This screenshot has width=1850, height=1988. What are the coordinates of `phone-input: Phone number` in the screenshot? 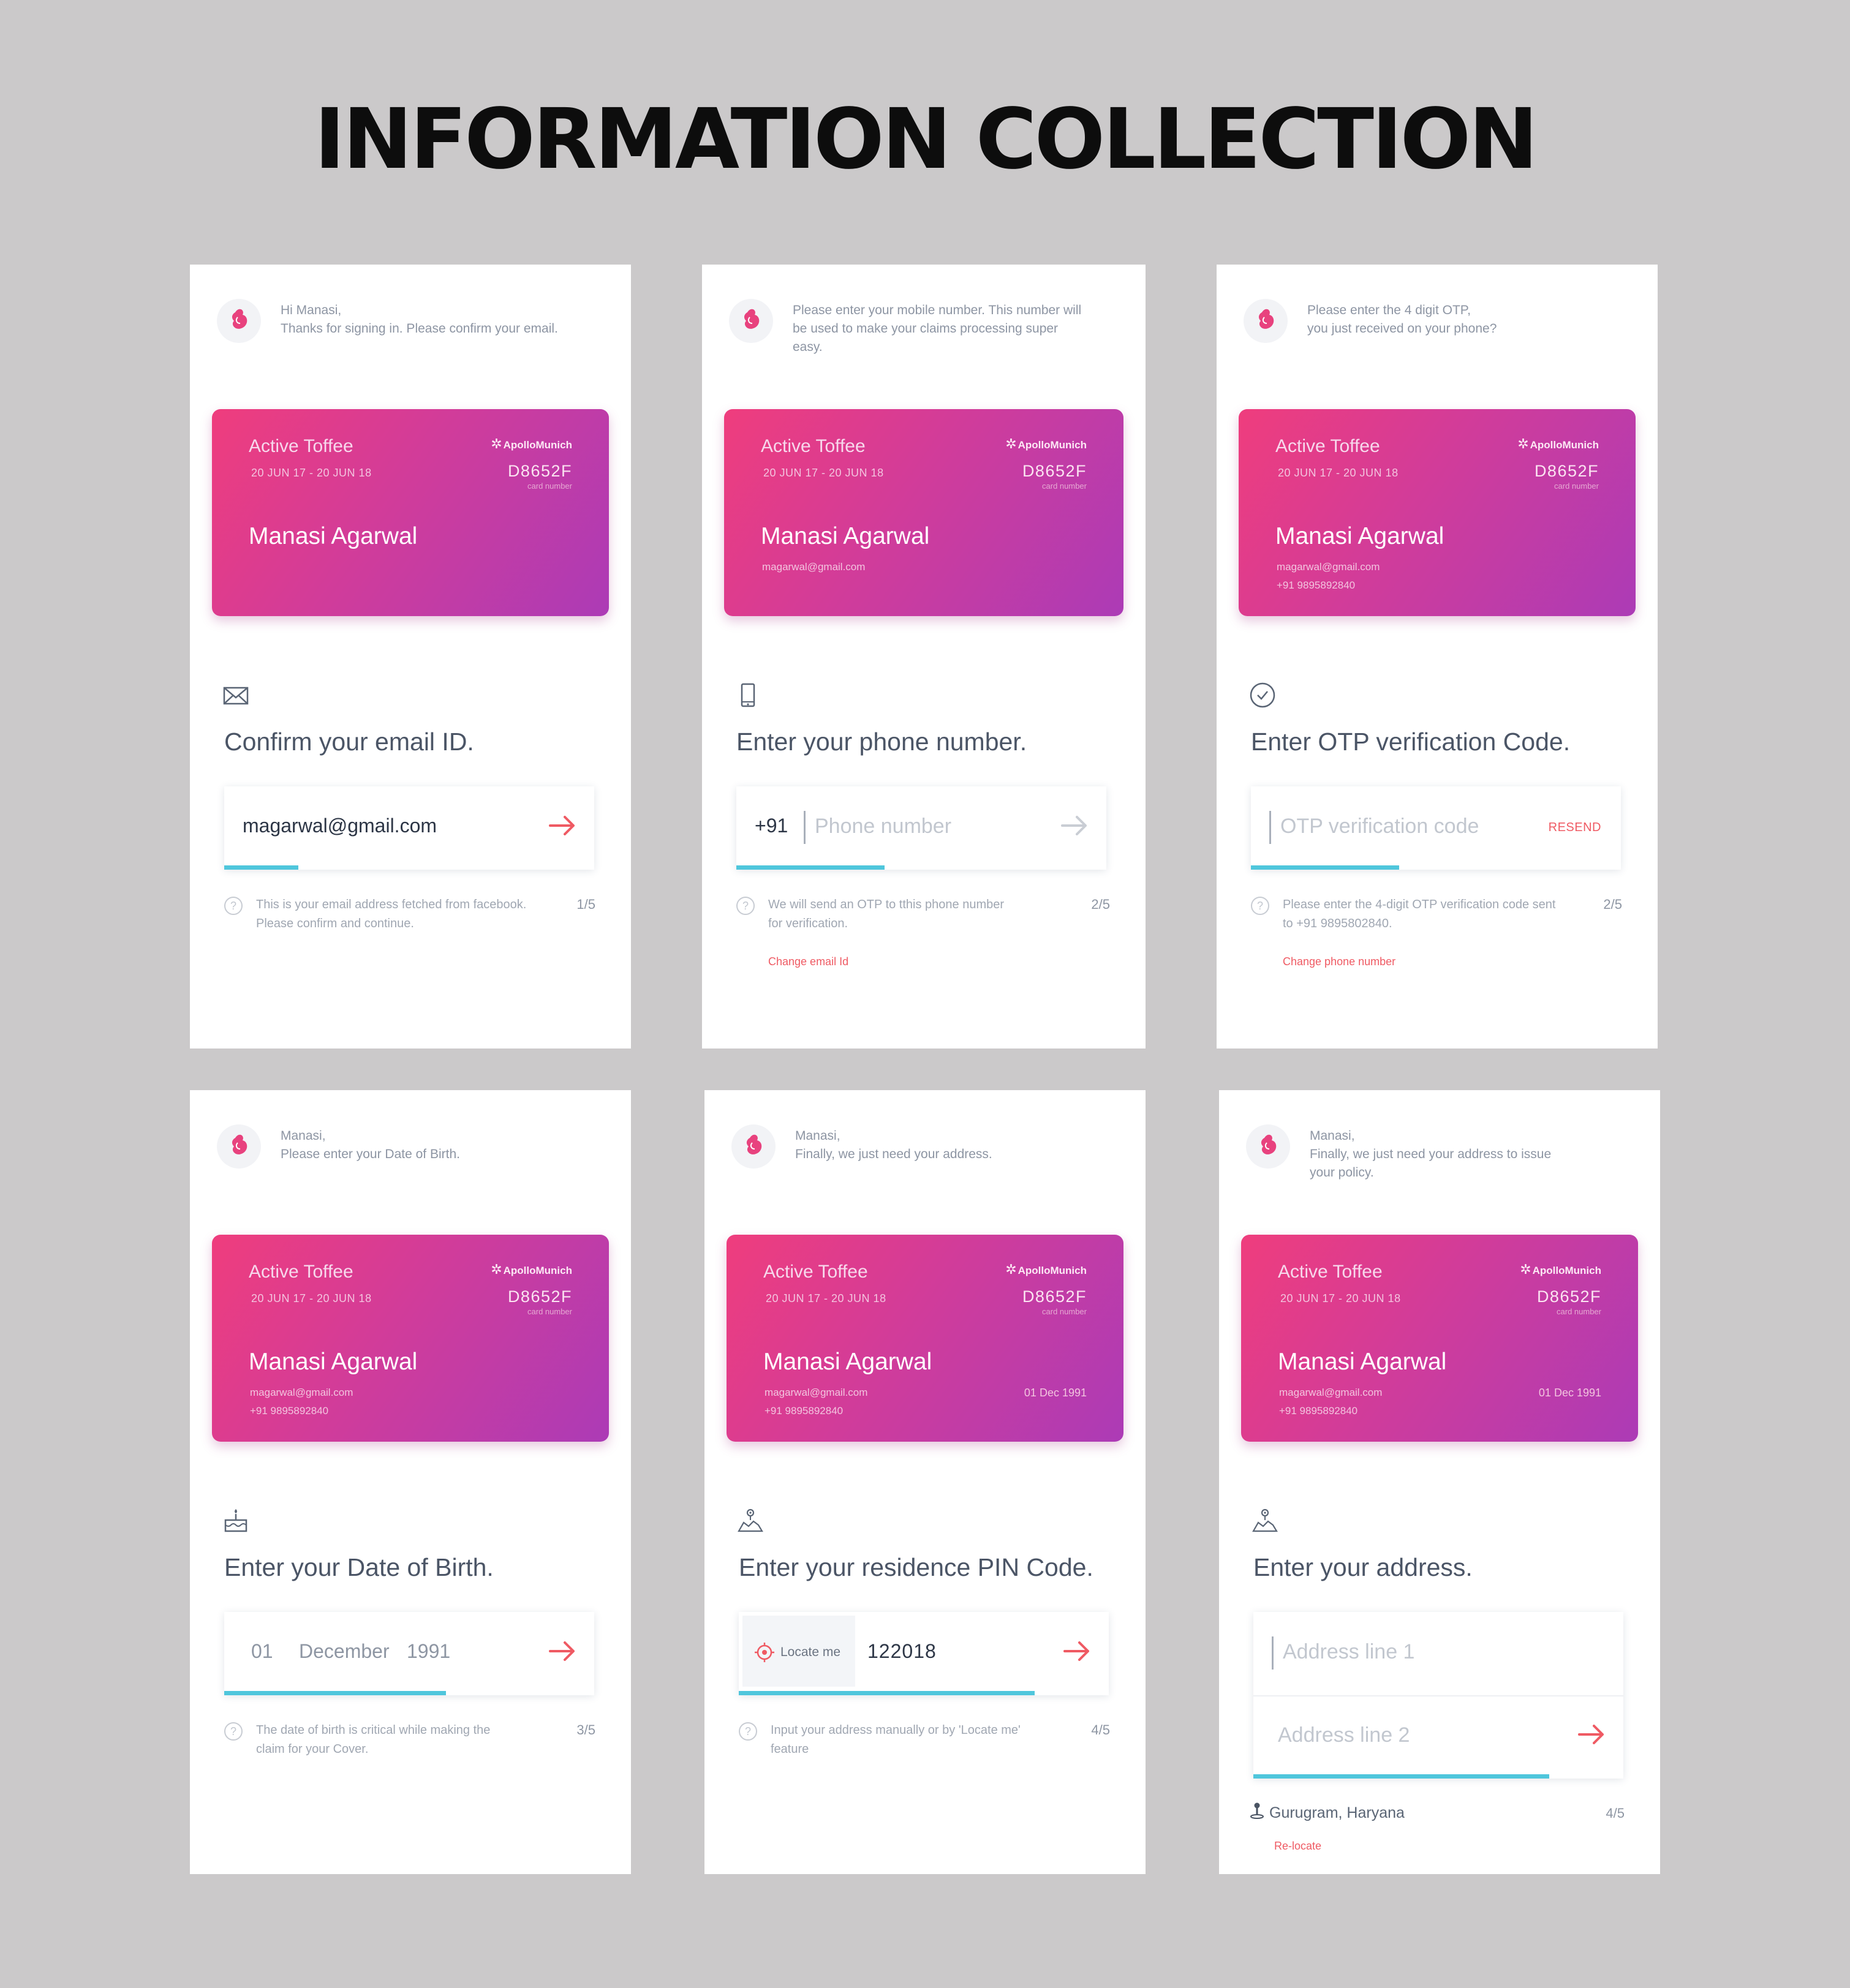 It's located at (883, 826).